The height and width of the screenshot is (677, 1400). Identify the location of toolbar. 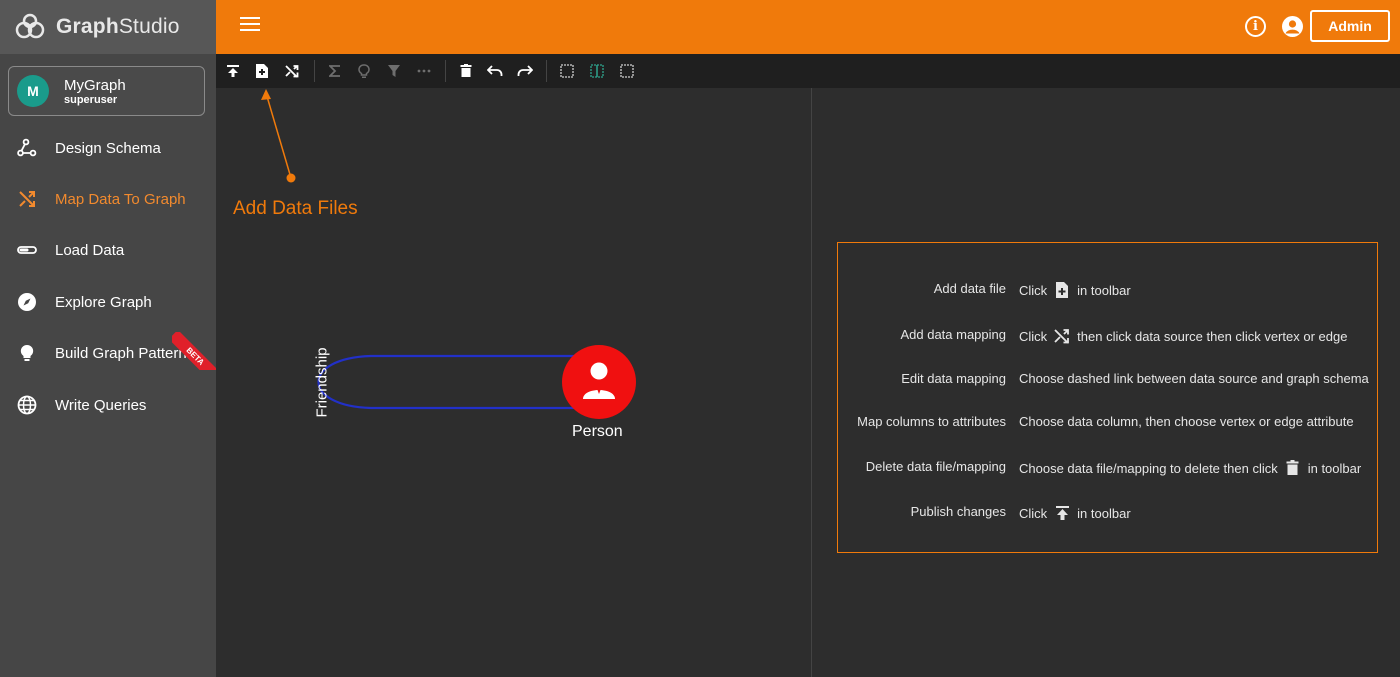
(808, 71).